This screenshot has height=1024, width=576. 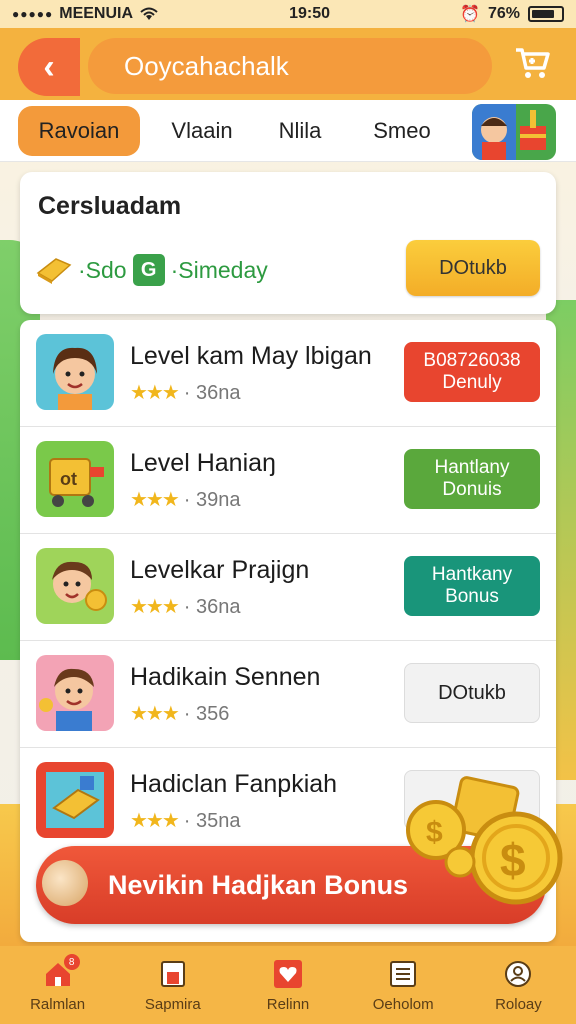 I want to click on header-title-container: Ooycahachalk, so click(x=290, y=66).